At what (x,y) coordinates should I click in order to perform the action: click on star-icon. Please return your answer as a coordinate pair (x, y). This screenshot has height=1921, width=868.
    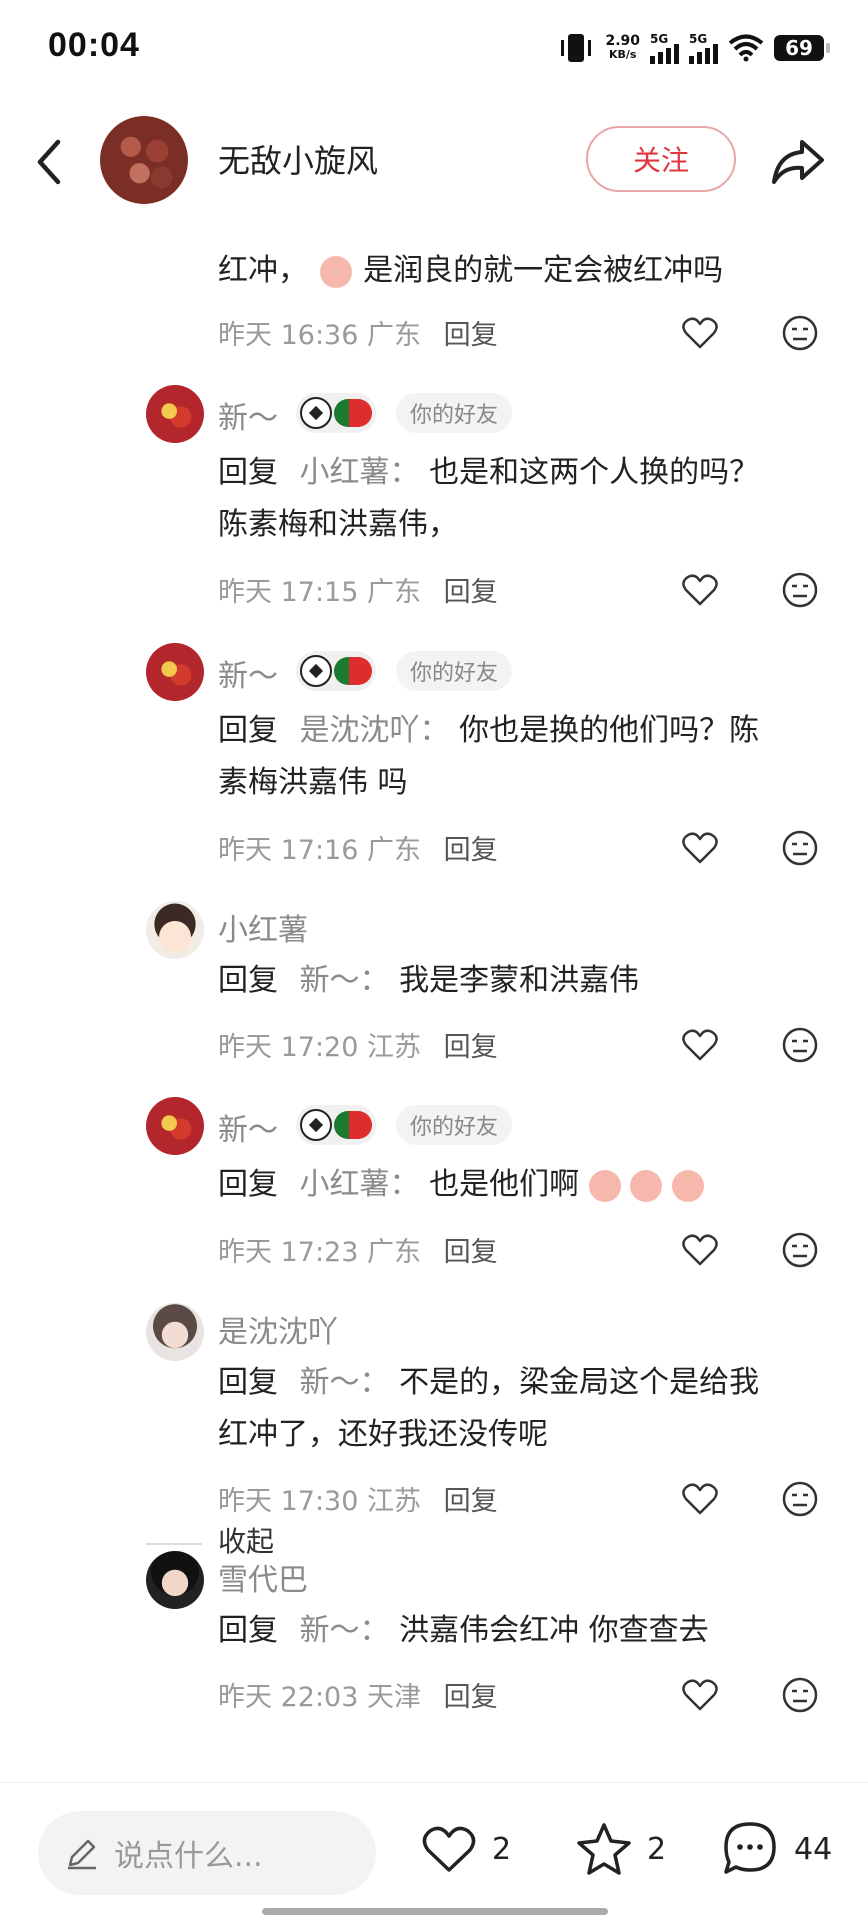
    Looking at the image, I should click on (604, 1849).